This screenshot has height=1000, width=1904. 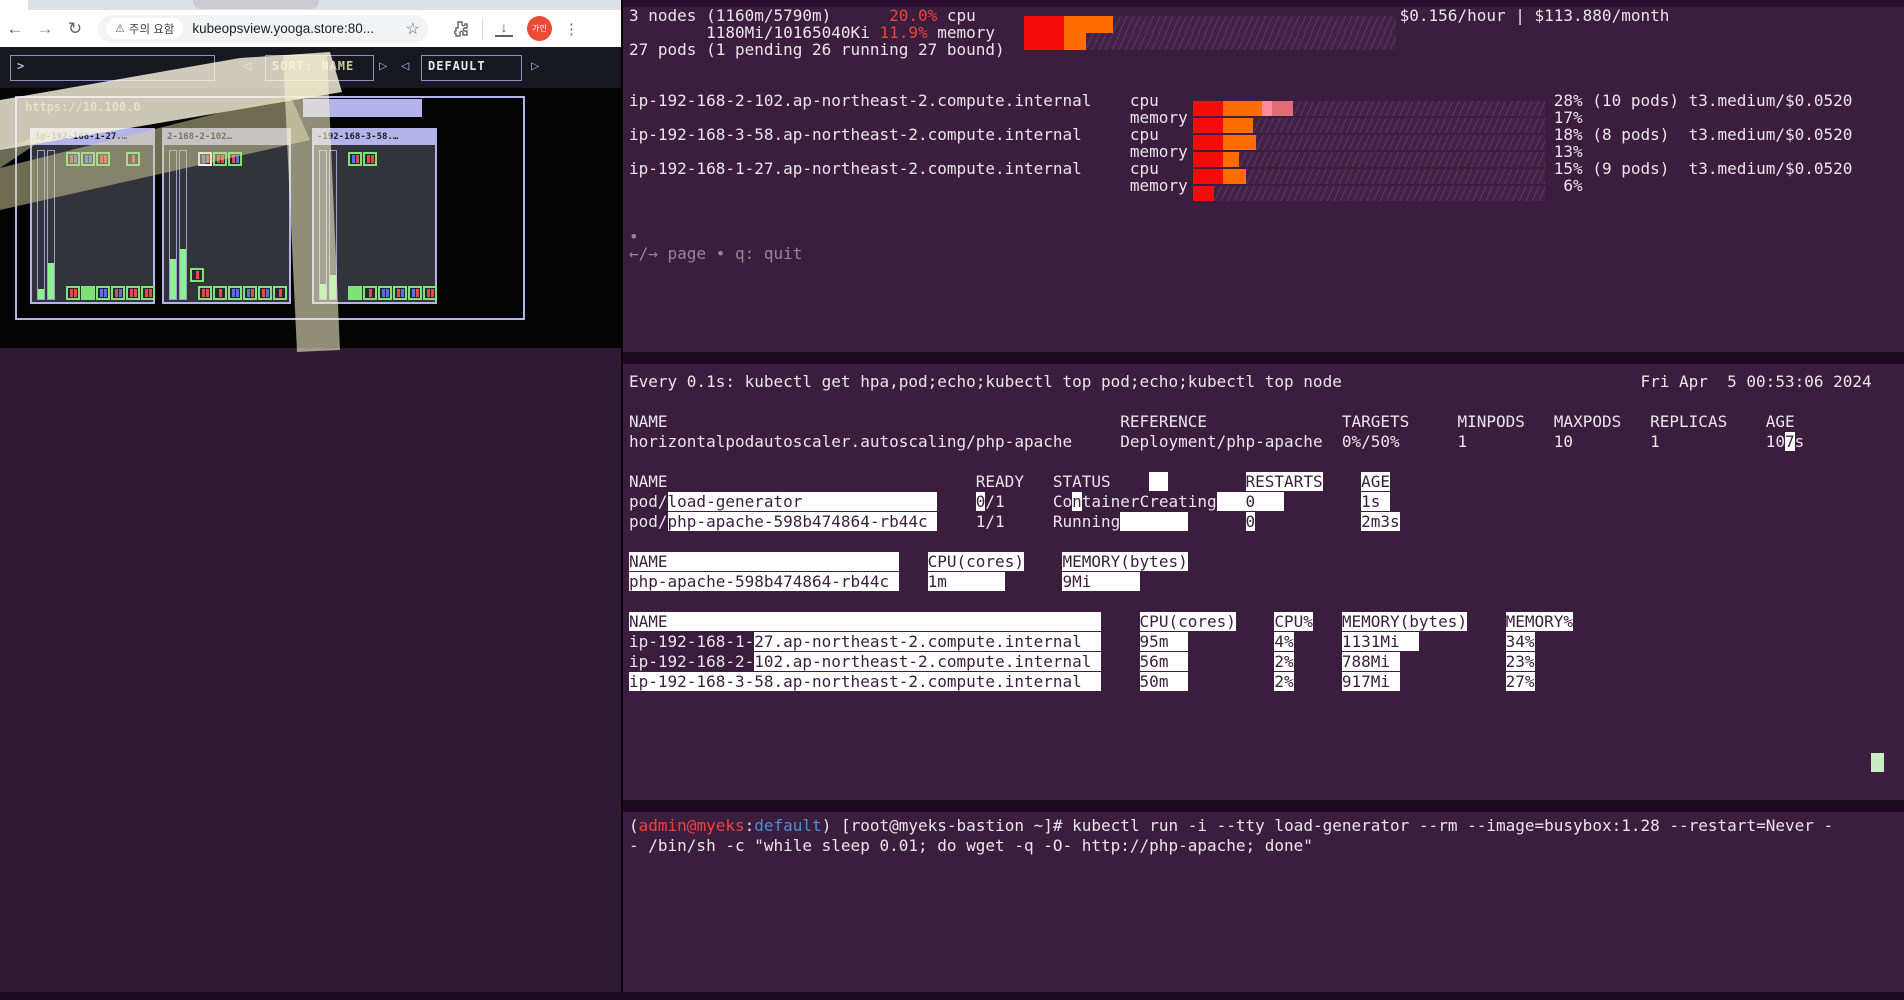 I want to click on opsview-toolbar: > ◁ SORT: NAME ▷ ◁ DEFAULT ▷, so click(x=310, y=67).